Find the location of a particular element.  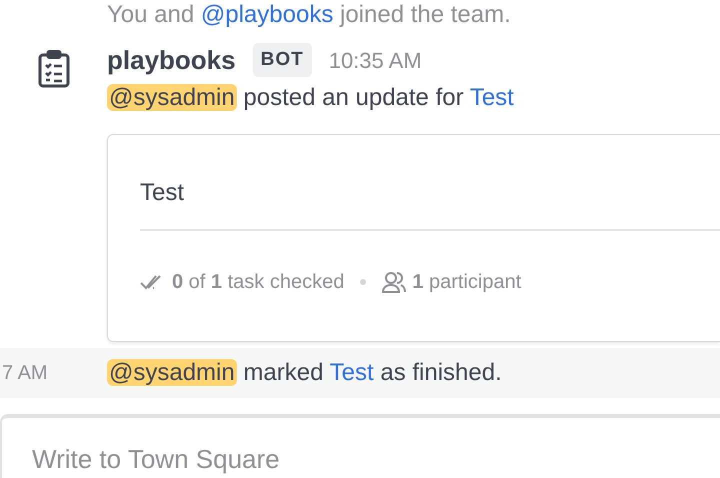

system-message: You and @playbooks joined the team. is located at coordinates (309, 15).